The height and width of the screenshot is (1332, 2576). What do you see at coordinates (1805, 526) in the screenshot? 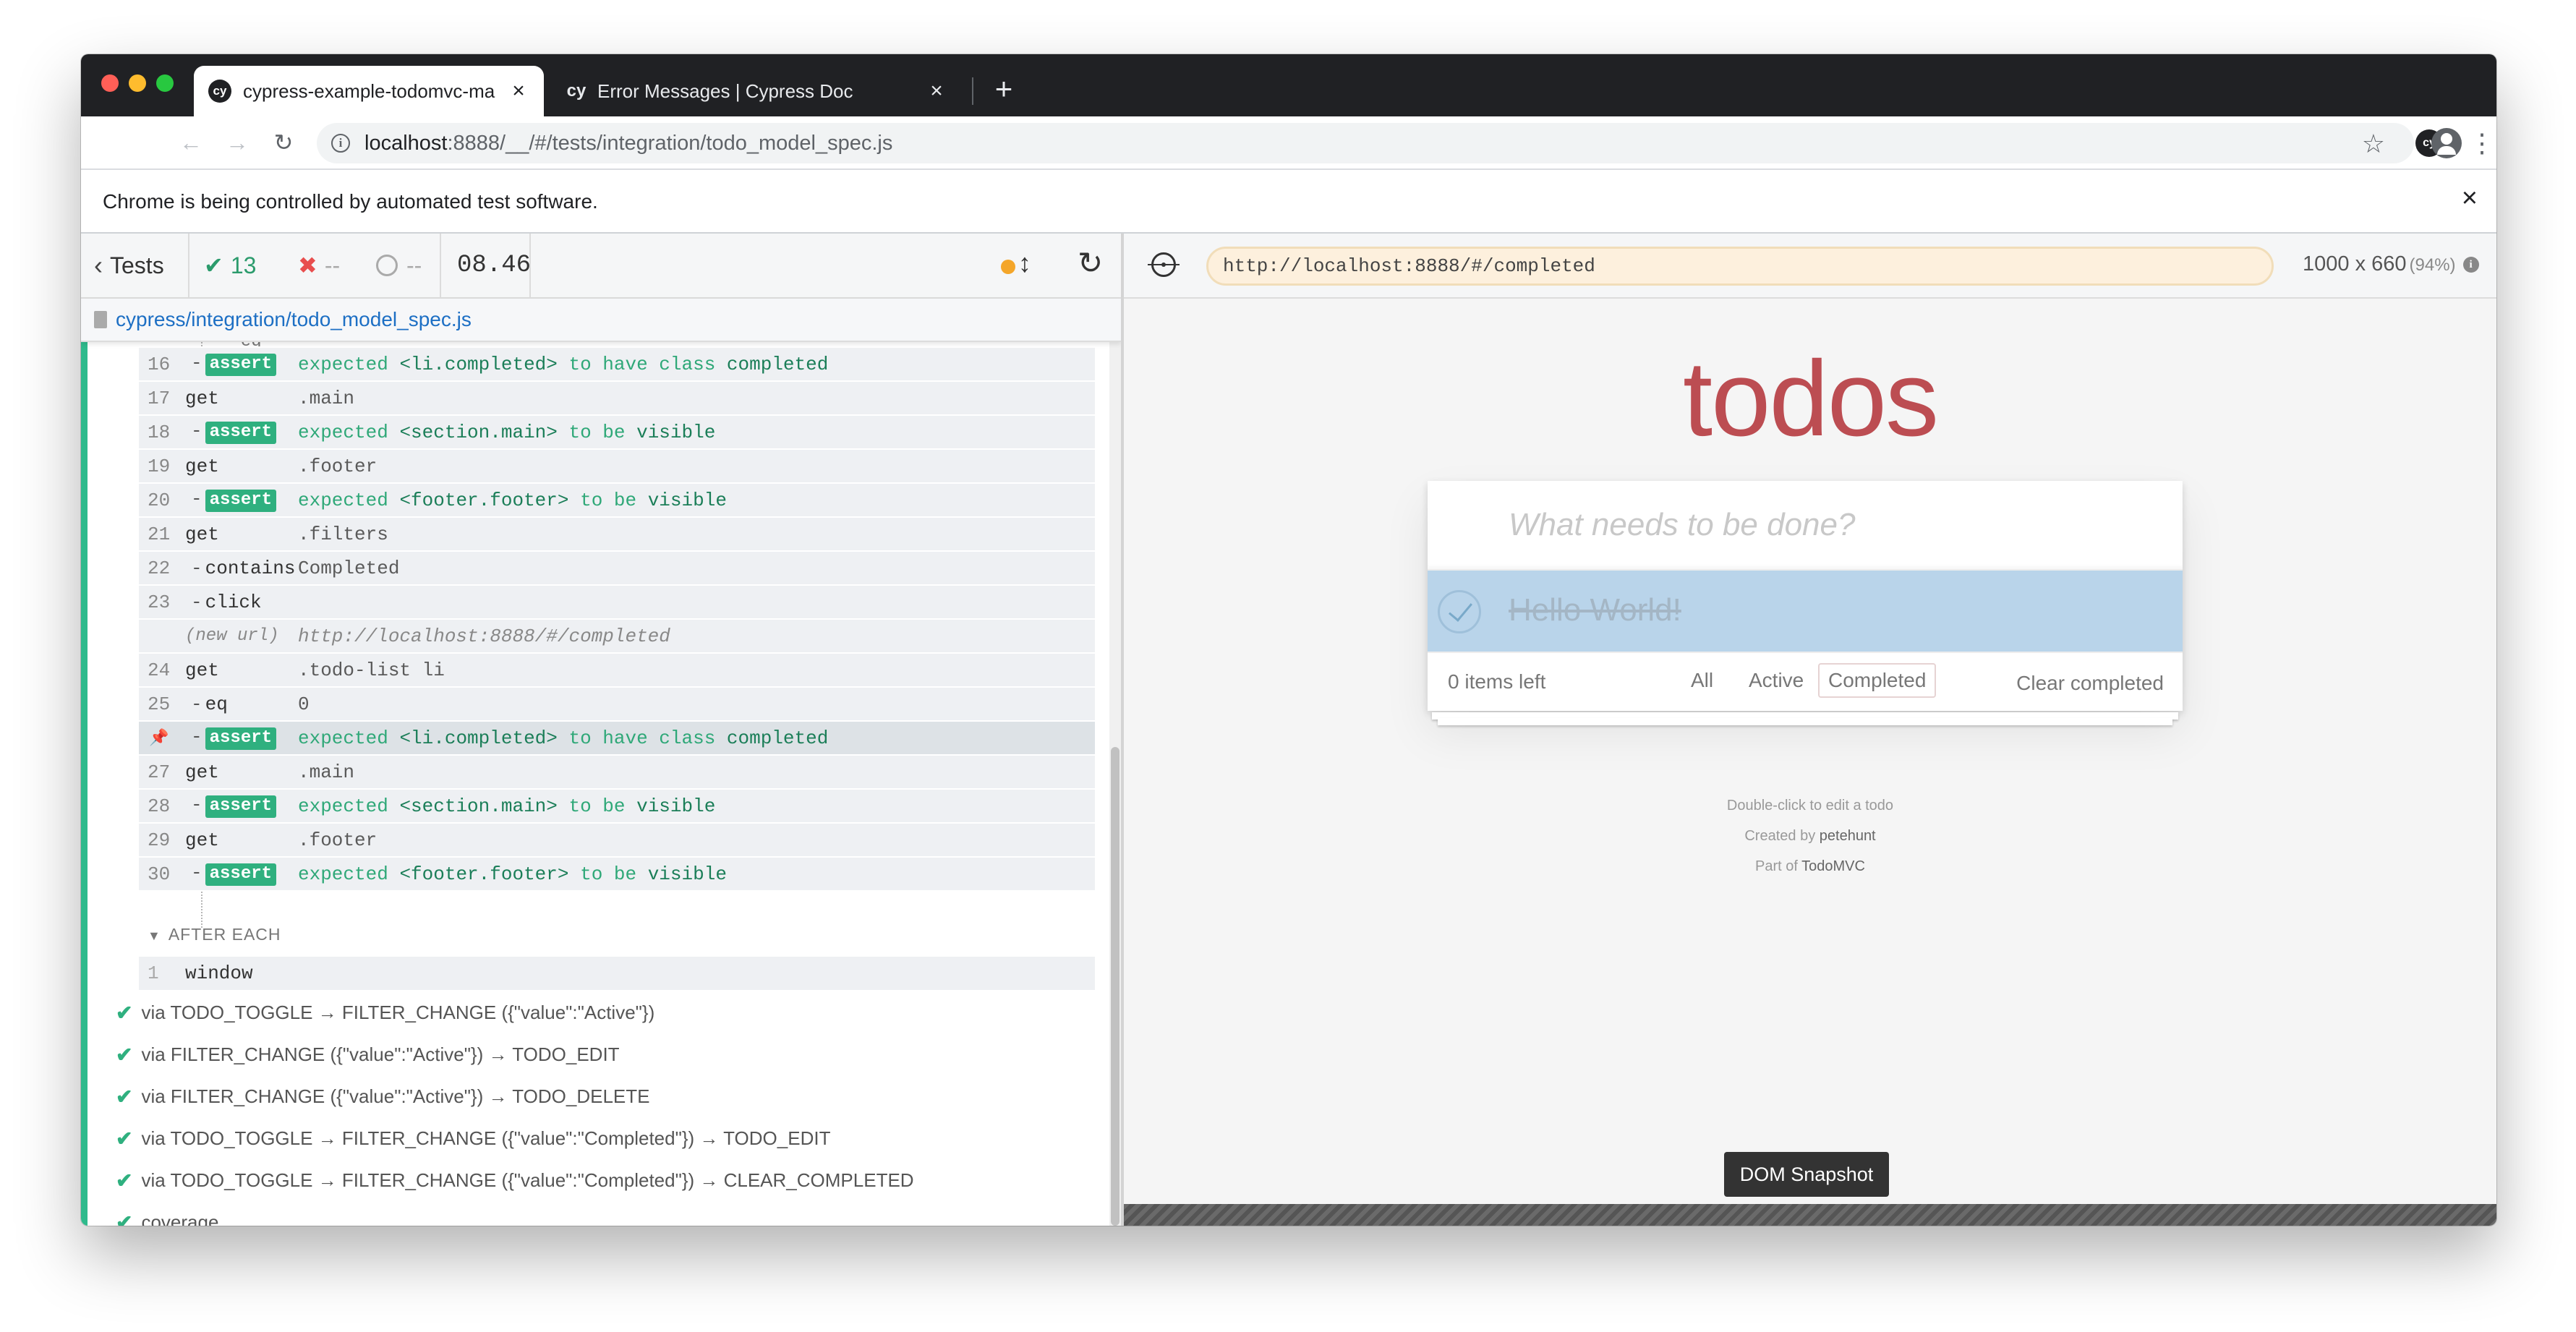
I see `new-todo-input: What needs to be done?` at bounding box center [1805, 526].